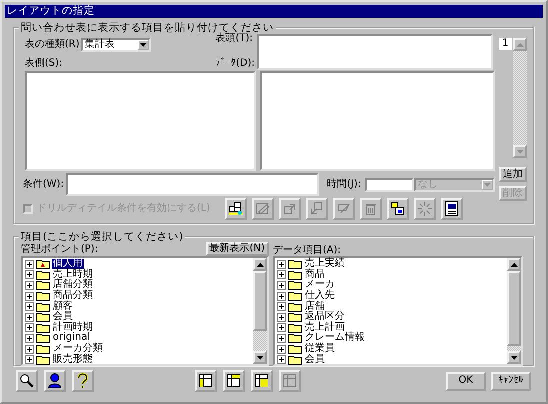 The image size is (548, 404). I want to click on column-header-area, so click(375, 52).